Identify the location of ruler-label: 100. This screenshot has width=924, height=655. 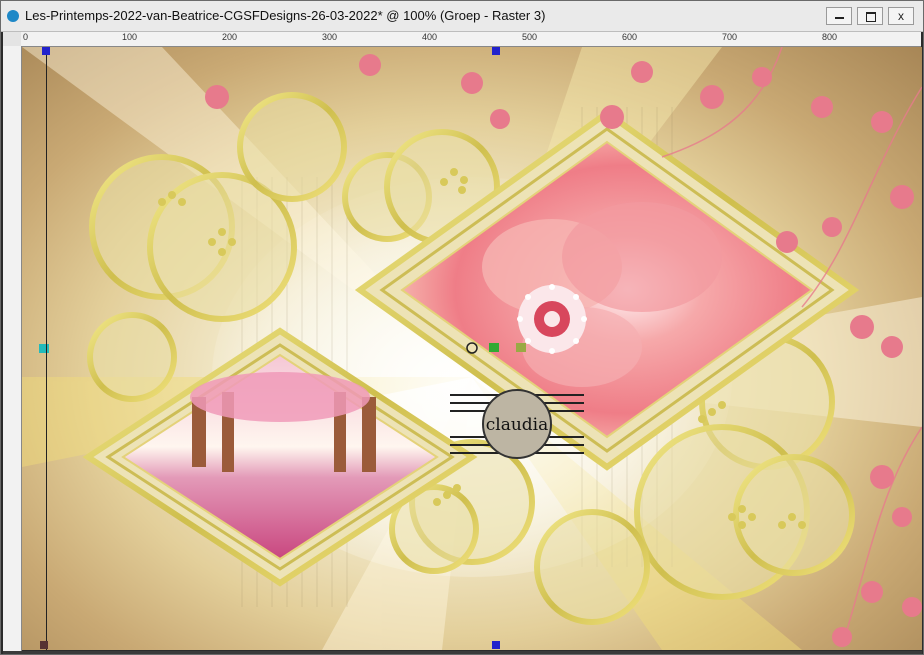
(130, 37).